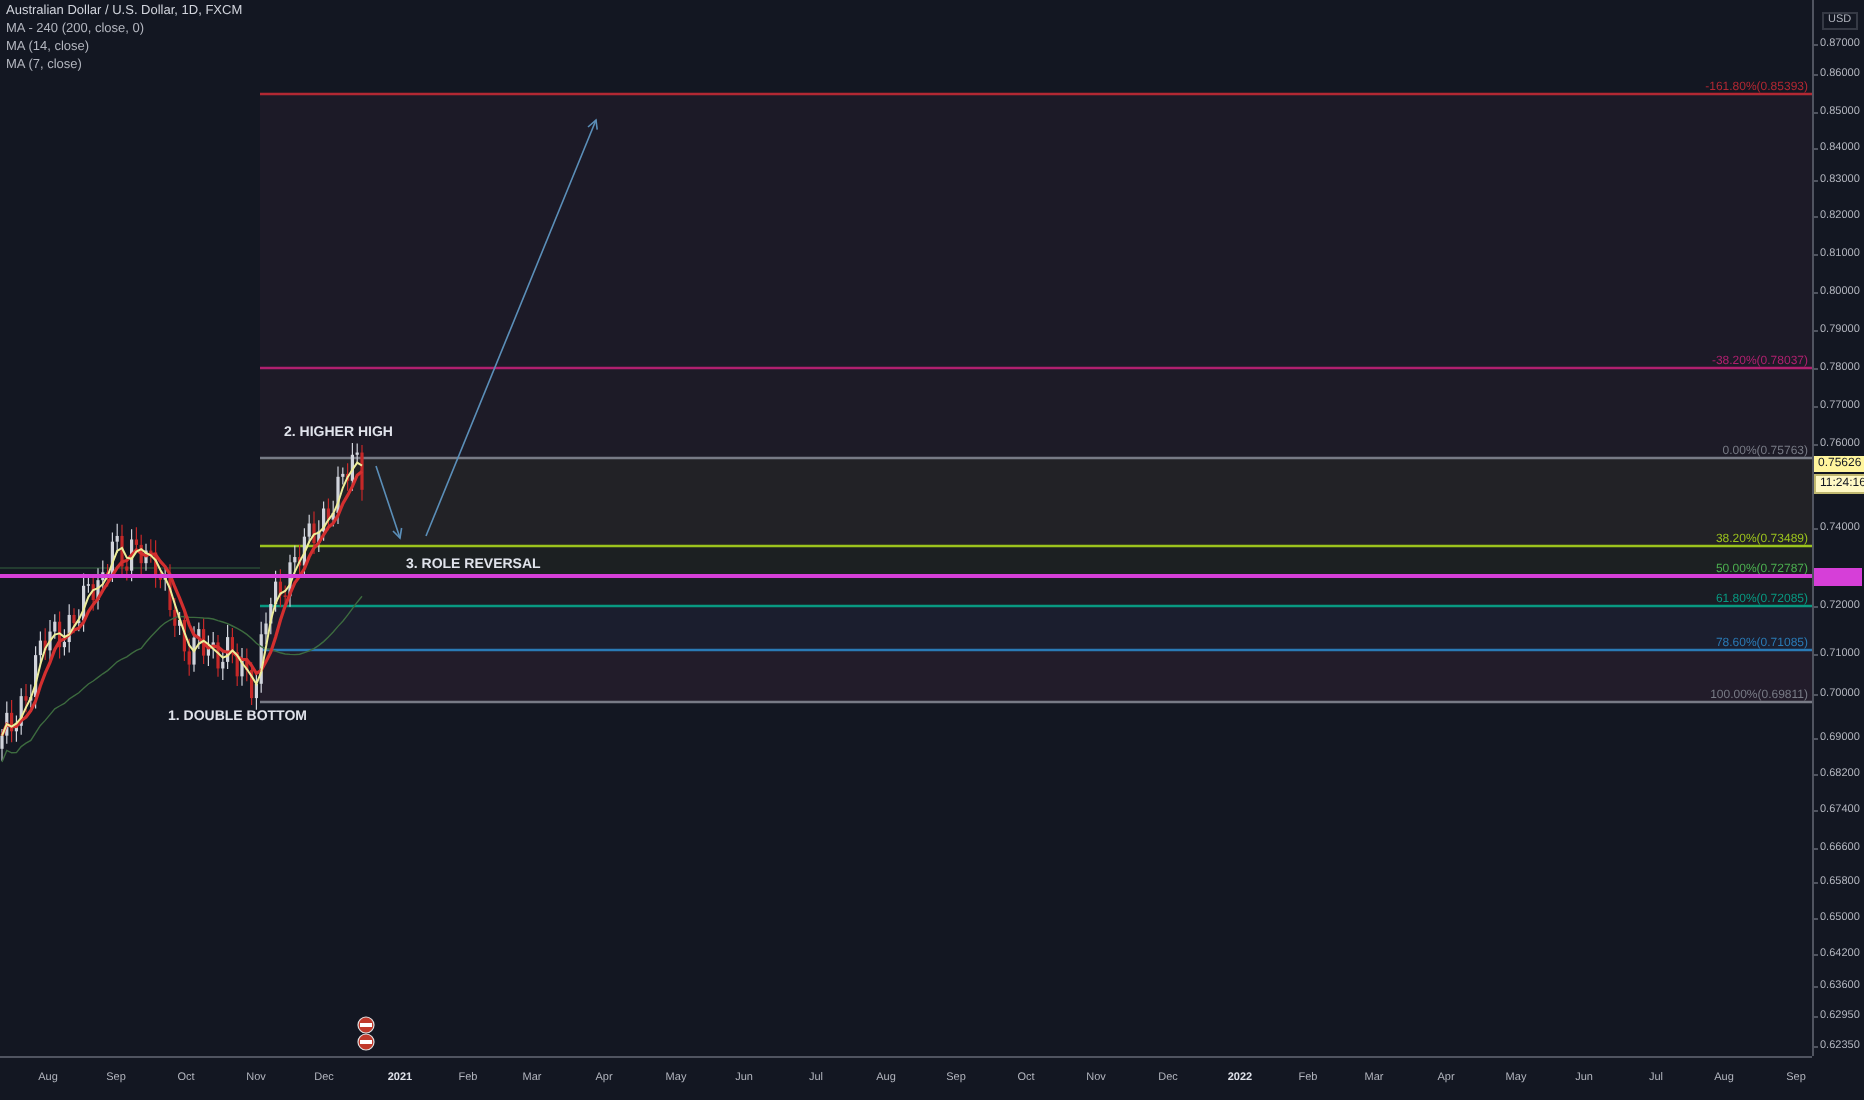 This screenshot has width=1864, height=1100. Describe the element at coordinates (1838, 577) in the screenshot. I see `price-marker` at that location.